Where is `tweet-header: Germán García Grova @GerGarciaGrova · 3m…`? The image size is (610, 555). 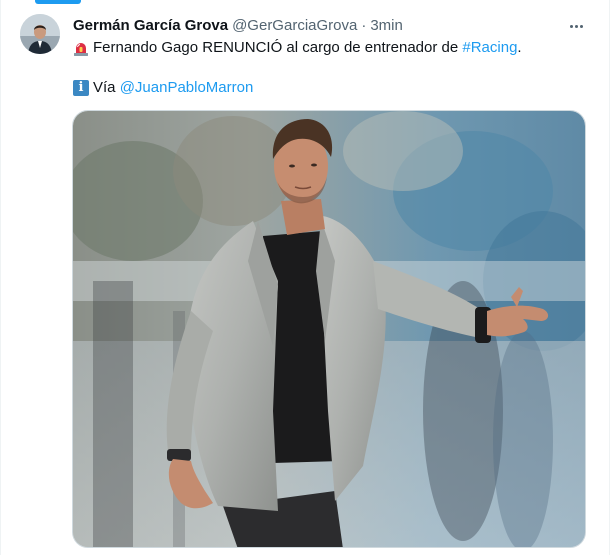
tweet-header: Germán García Grova @GerGarciaGrova · 3m… is located at coordinates (238, 25).